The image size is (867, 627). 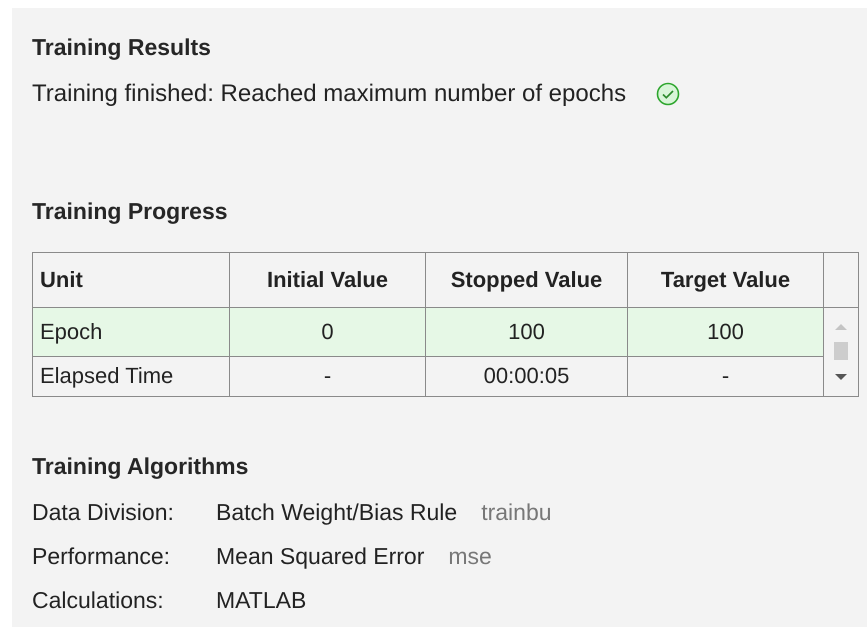 I want to click on table-cell: Elapsed Time, so click(x=131, y=376).